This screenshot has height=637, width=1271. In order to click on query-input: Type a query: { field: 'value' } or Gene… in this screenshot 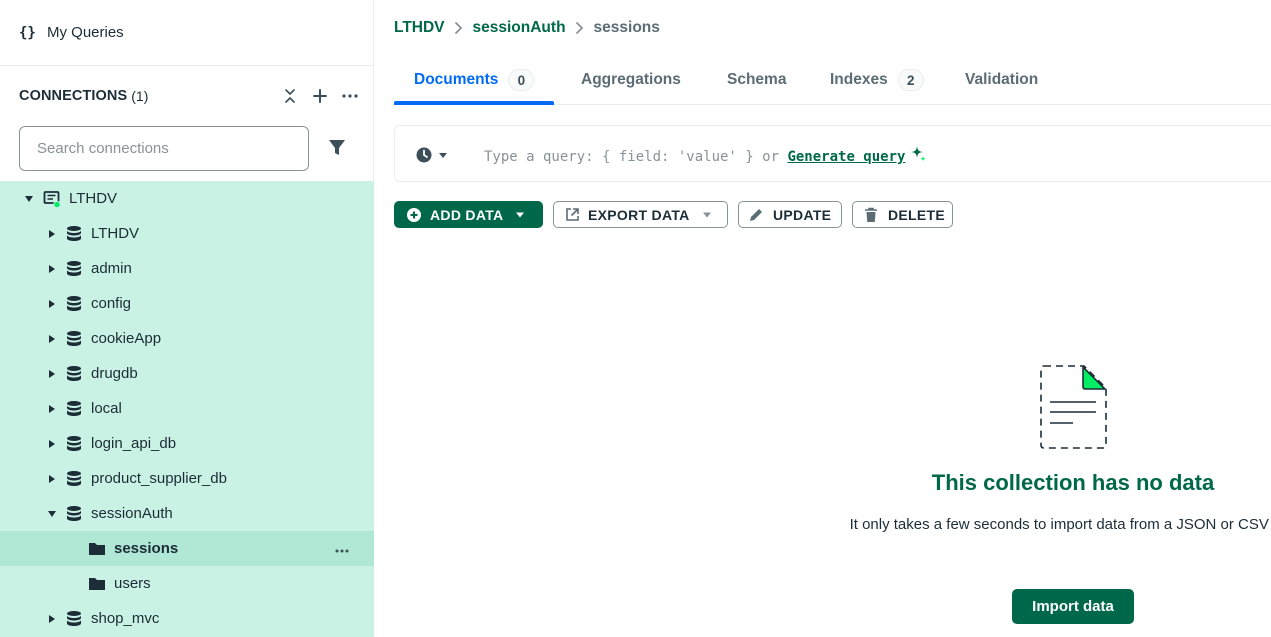, I will do `click(705, 155)`.